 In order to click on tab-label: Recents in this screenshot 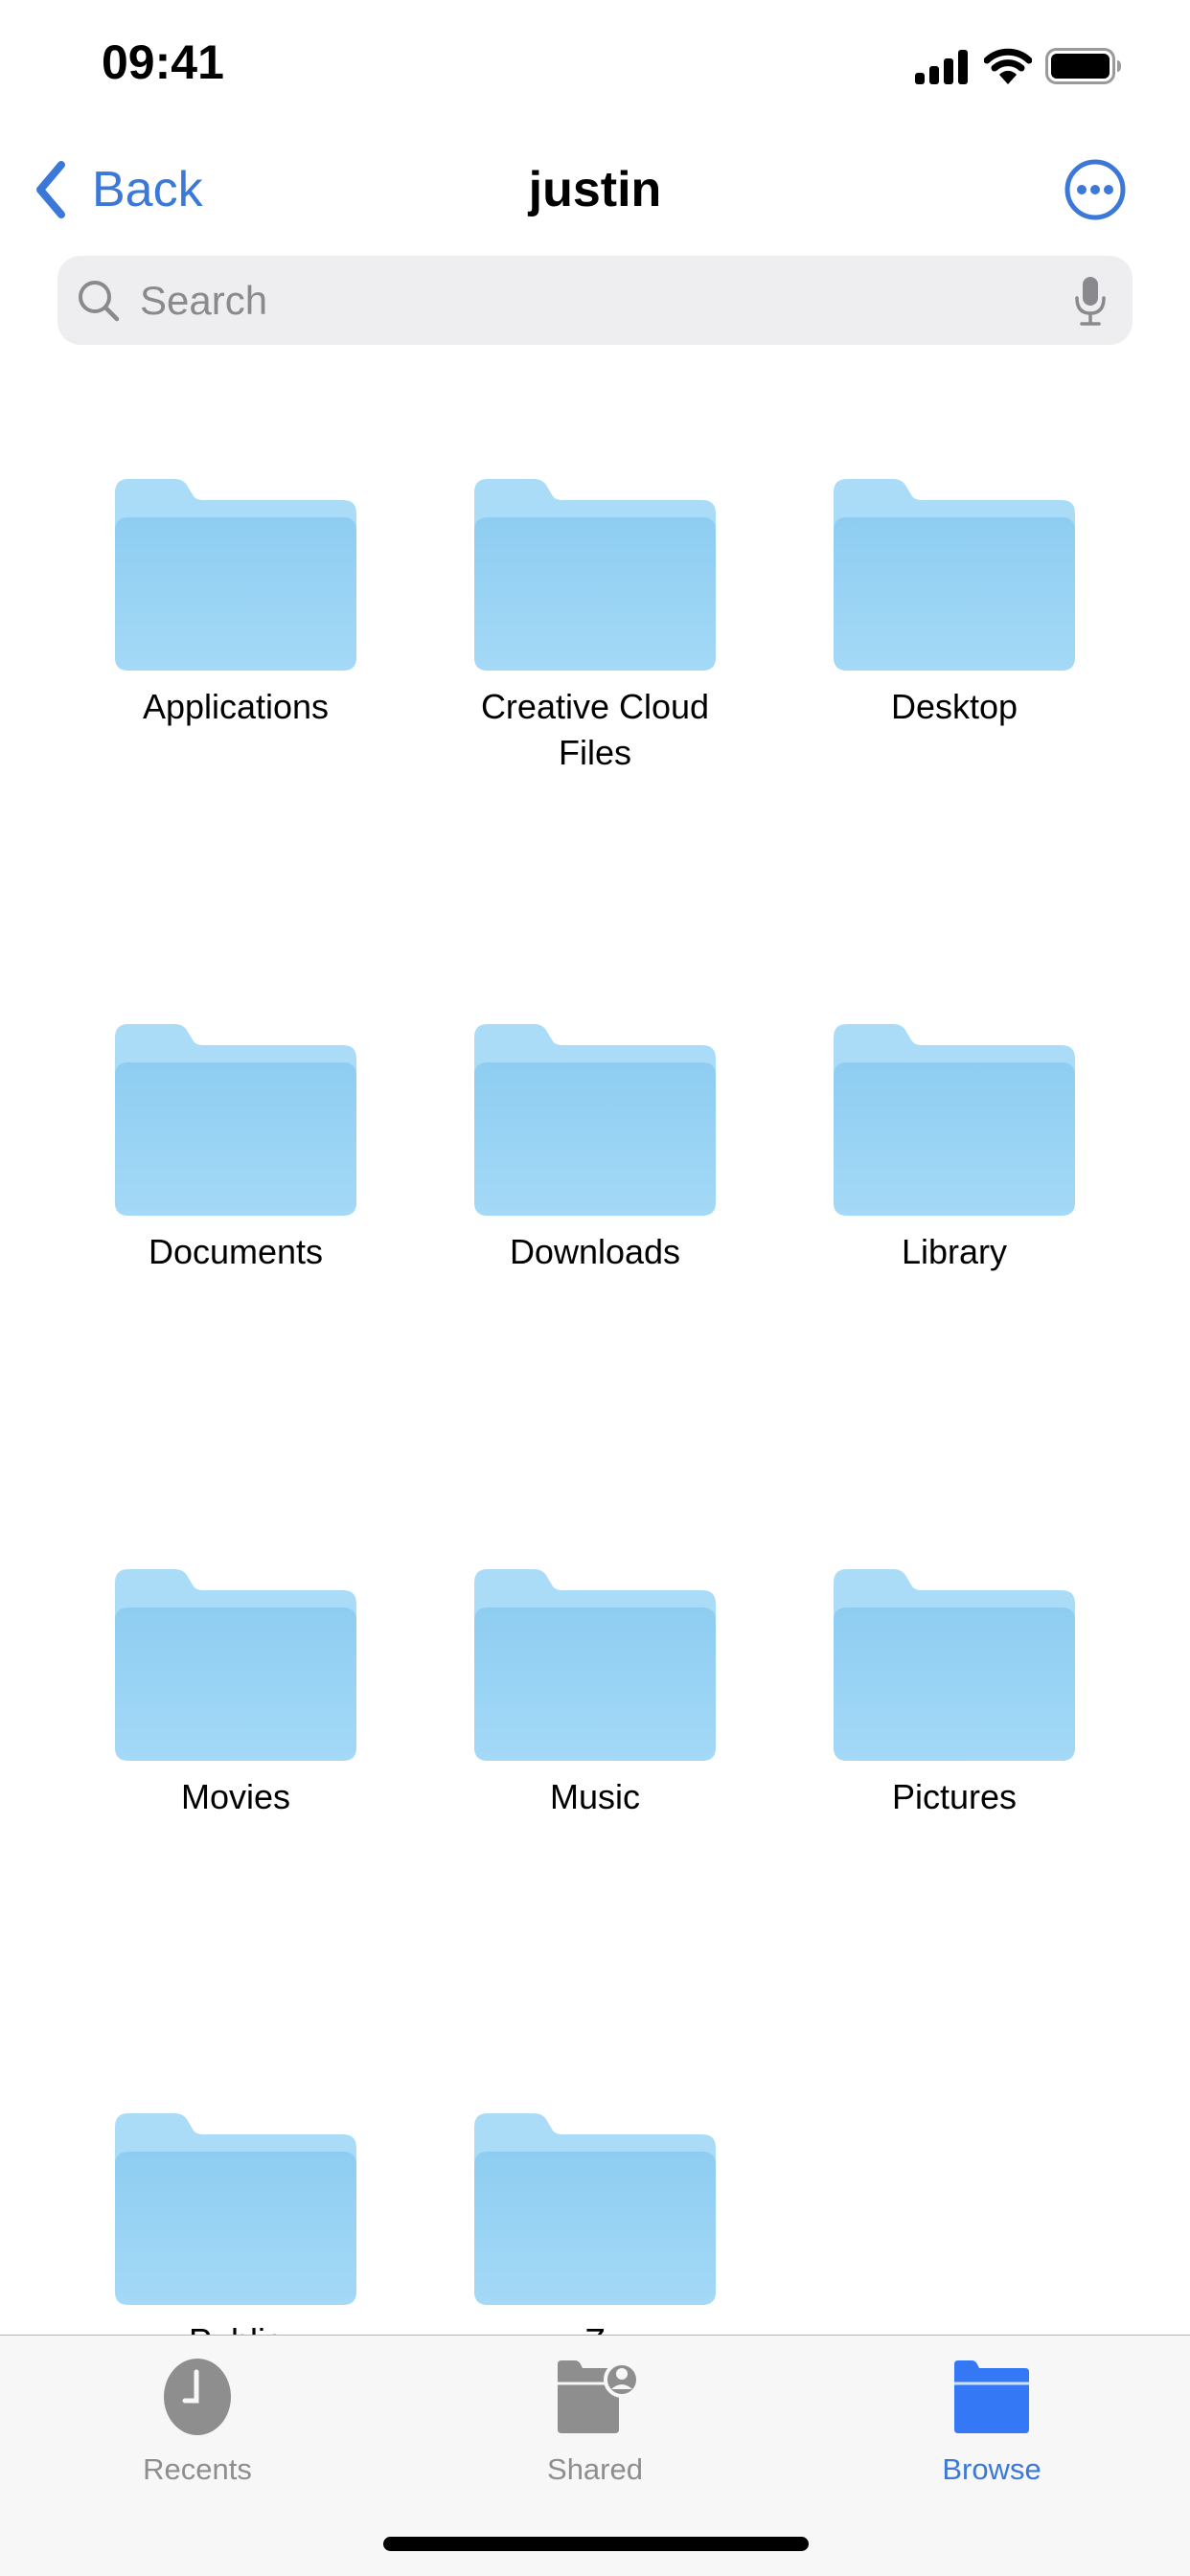, I will do `click(198, 2469)`.